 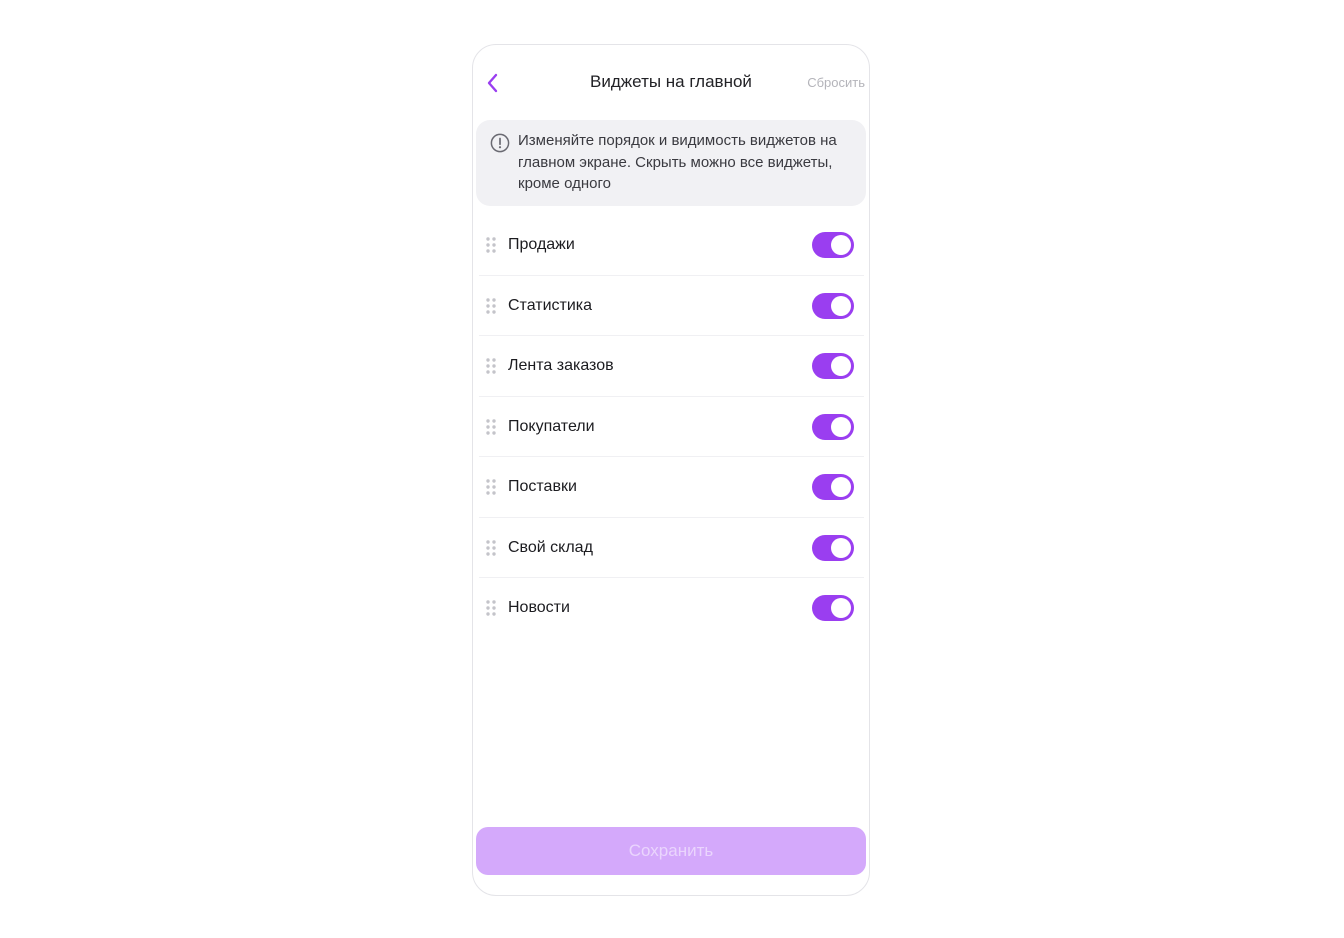 I want to click on widget-row-1: Продажи, so click(x=671, y=245).